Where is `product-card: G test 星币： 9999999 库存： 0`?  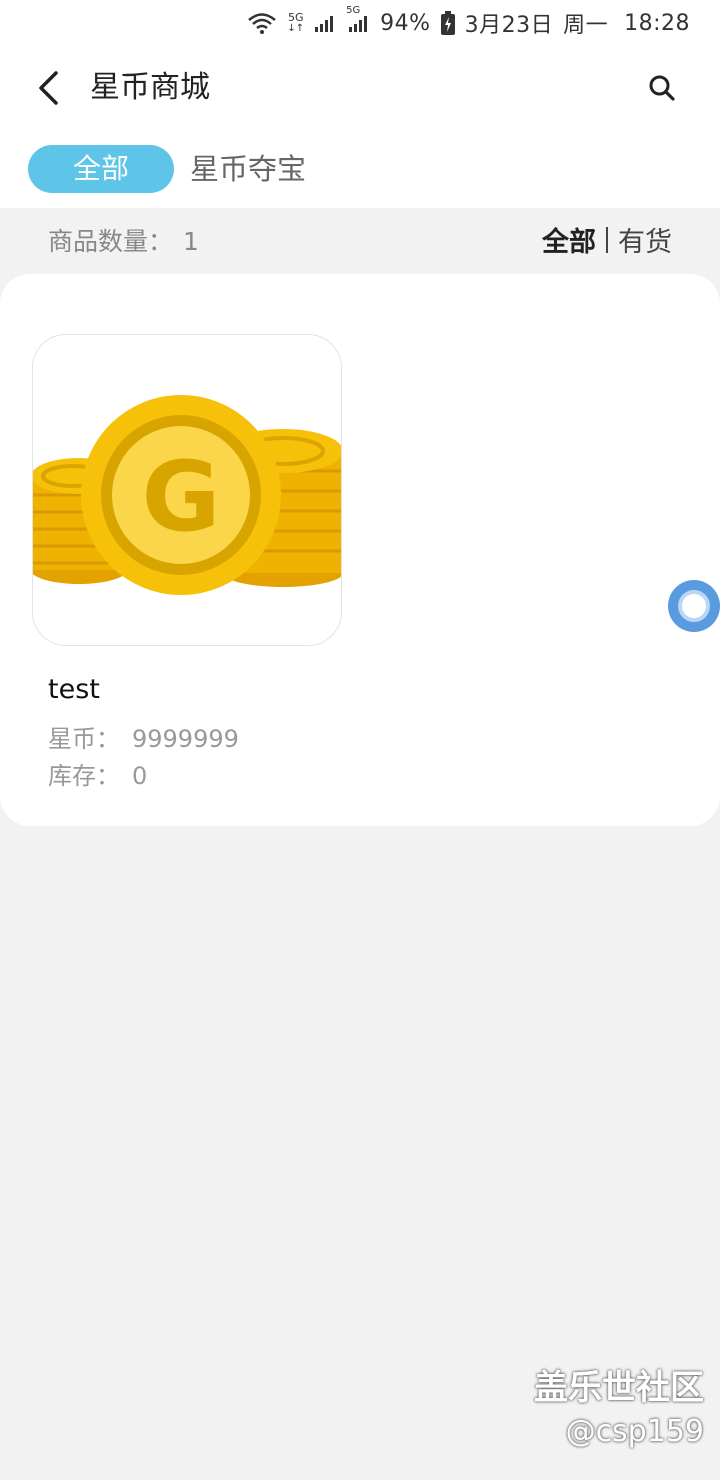
product-card: G test 星币： 9999999 库存： 0 is located at coordinates (187, 562).